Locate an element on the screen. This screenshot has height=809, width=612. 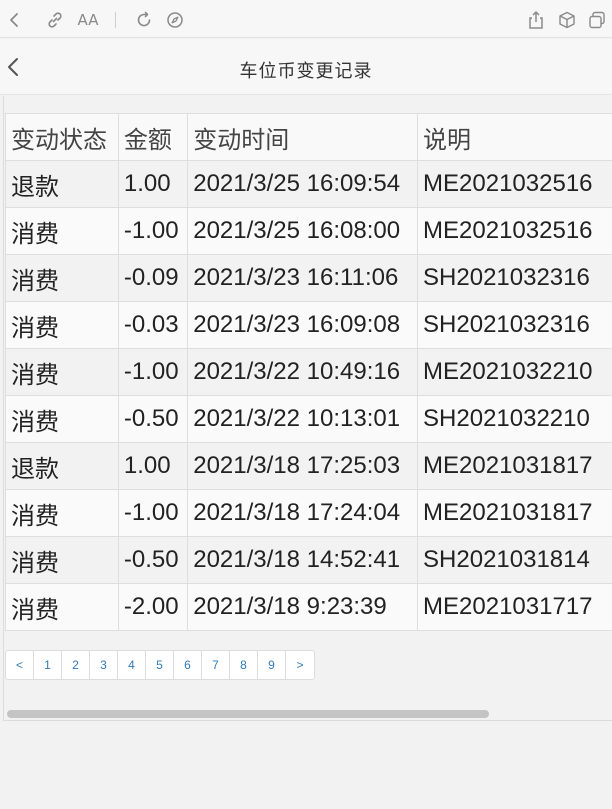
table-row: 消费 -1.00 2021/3/25 16:08:00 ME2021032516 is located at coordinates (308, 231).